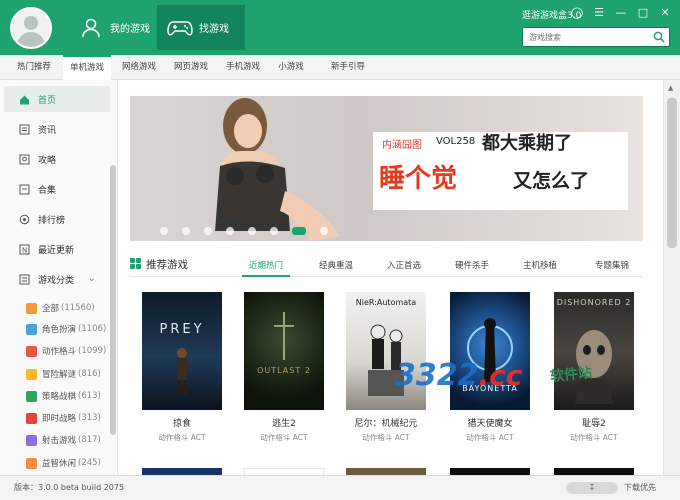  What do you see at coordinates (402, 145) in the screenshot?
I see `banner-tag: 内涵囧图` at bounding box center [402, 145].